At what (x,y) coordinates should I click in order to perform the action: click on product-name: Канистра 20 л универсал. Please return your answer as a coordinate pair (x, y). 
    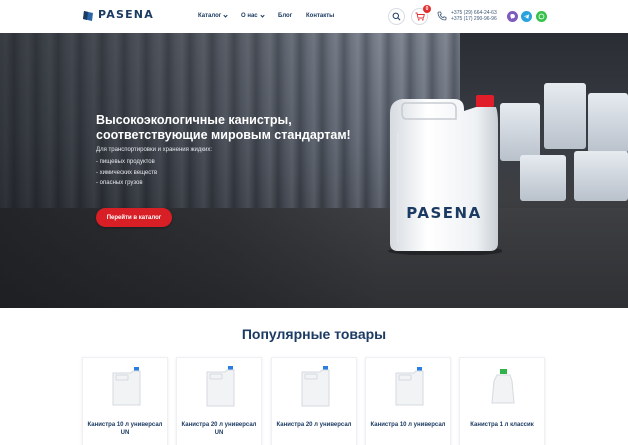
    Looking at the image, I should click on (314, 425).